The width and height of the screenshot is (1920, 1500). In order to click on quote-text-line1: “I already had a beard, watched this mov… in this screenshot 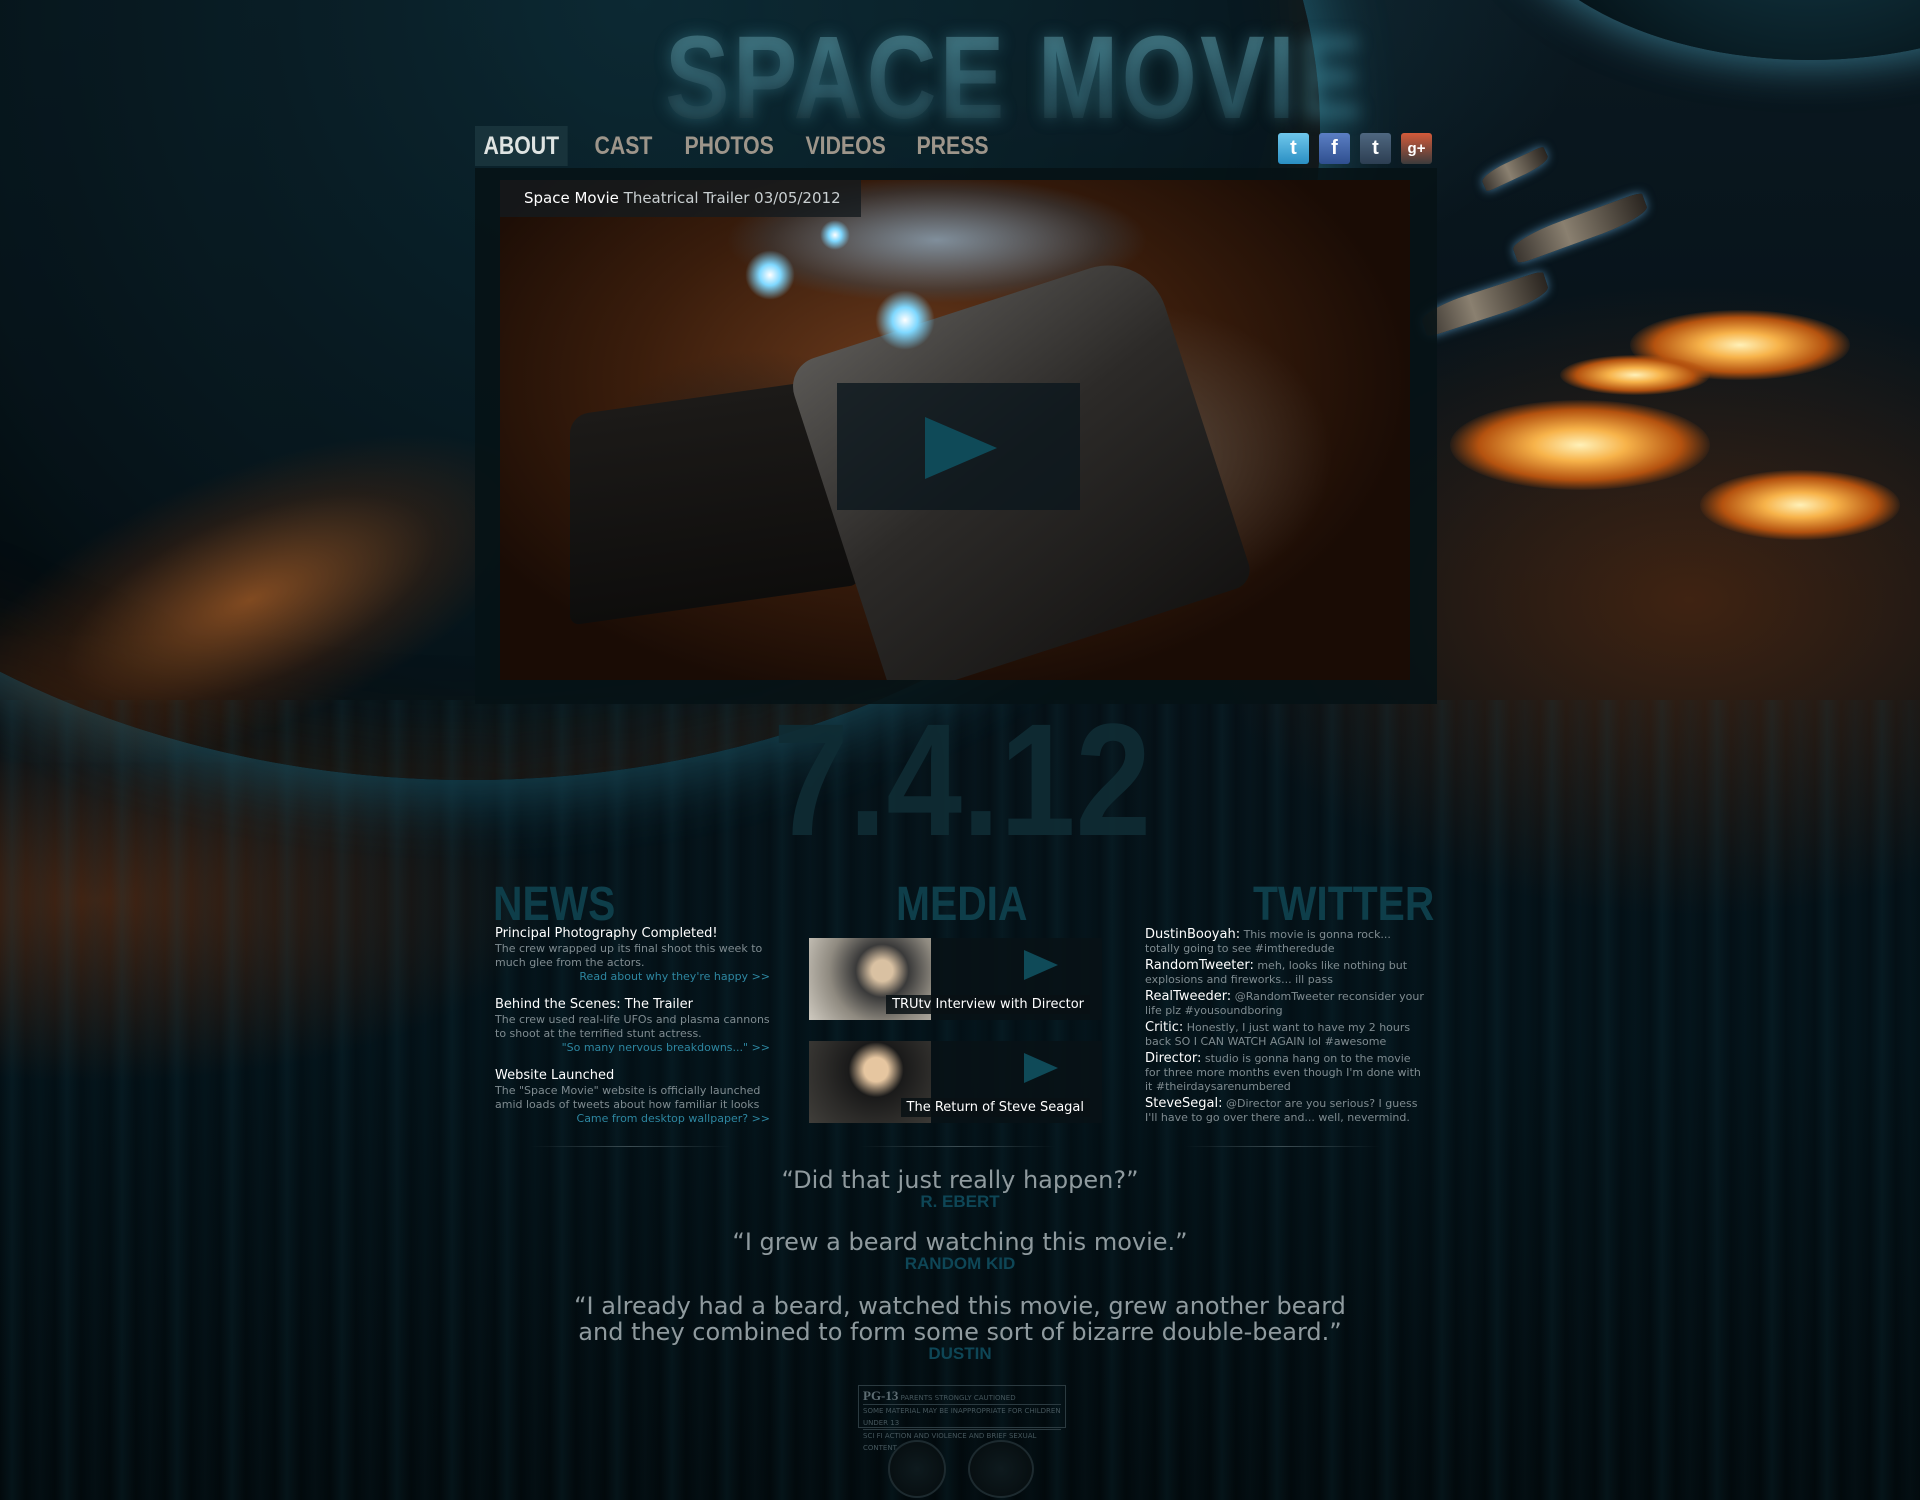, I will do `click(960, 1306)`.